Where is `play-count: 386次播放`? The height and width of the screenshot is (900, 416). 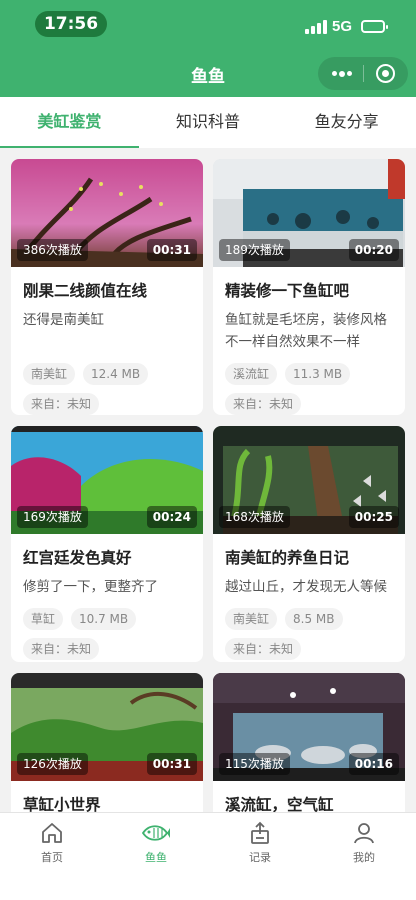
play-count: 386次播放 is located at coordinates (52, 250).